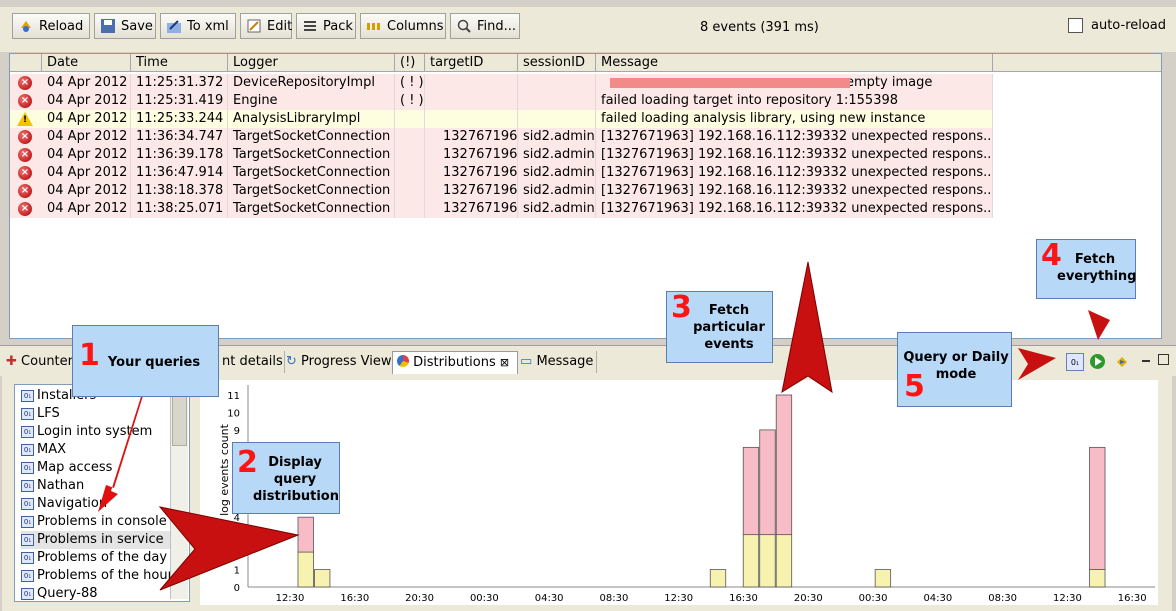 The image size is (1176, 611). I want to click on callout-fetch-particular: 3 Fetch particular events, so click(719, 326).